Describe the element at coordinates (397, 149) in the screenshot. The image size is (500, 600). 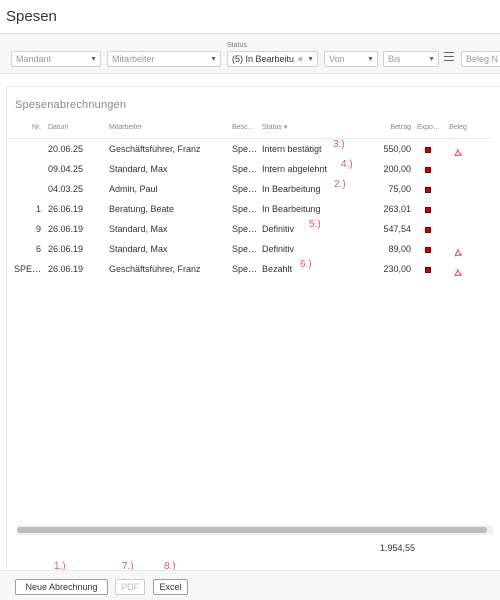
I see `cell-betrag: 550,00` at that location.